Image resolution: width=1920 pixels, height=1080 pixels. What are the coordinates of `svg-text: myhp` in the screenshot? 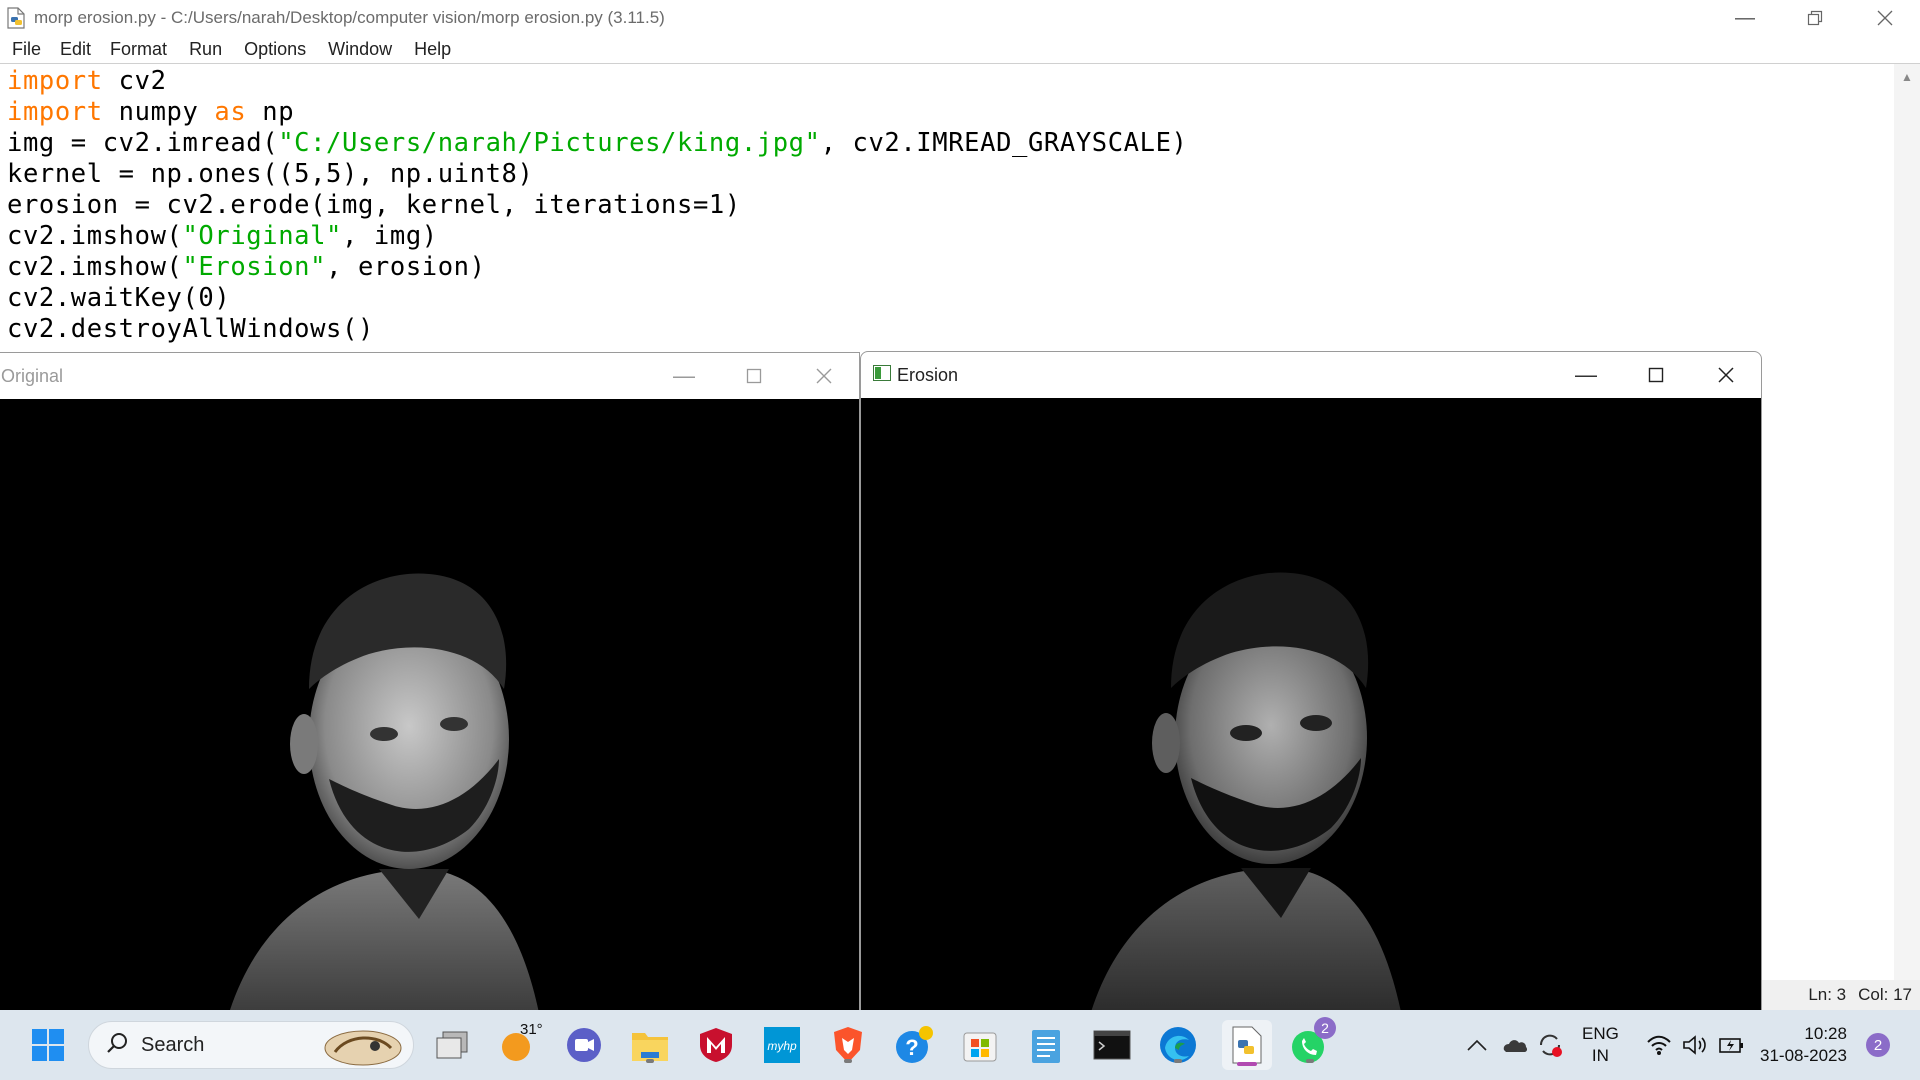 It's located at (782, 1046).